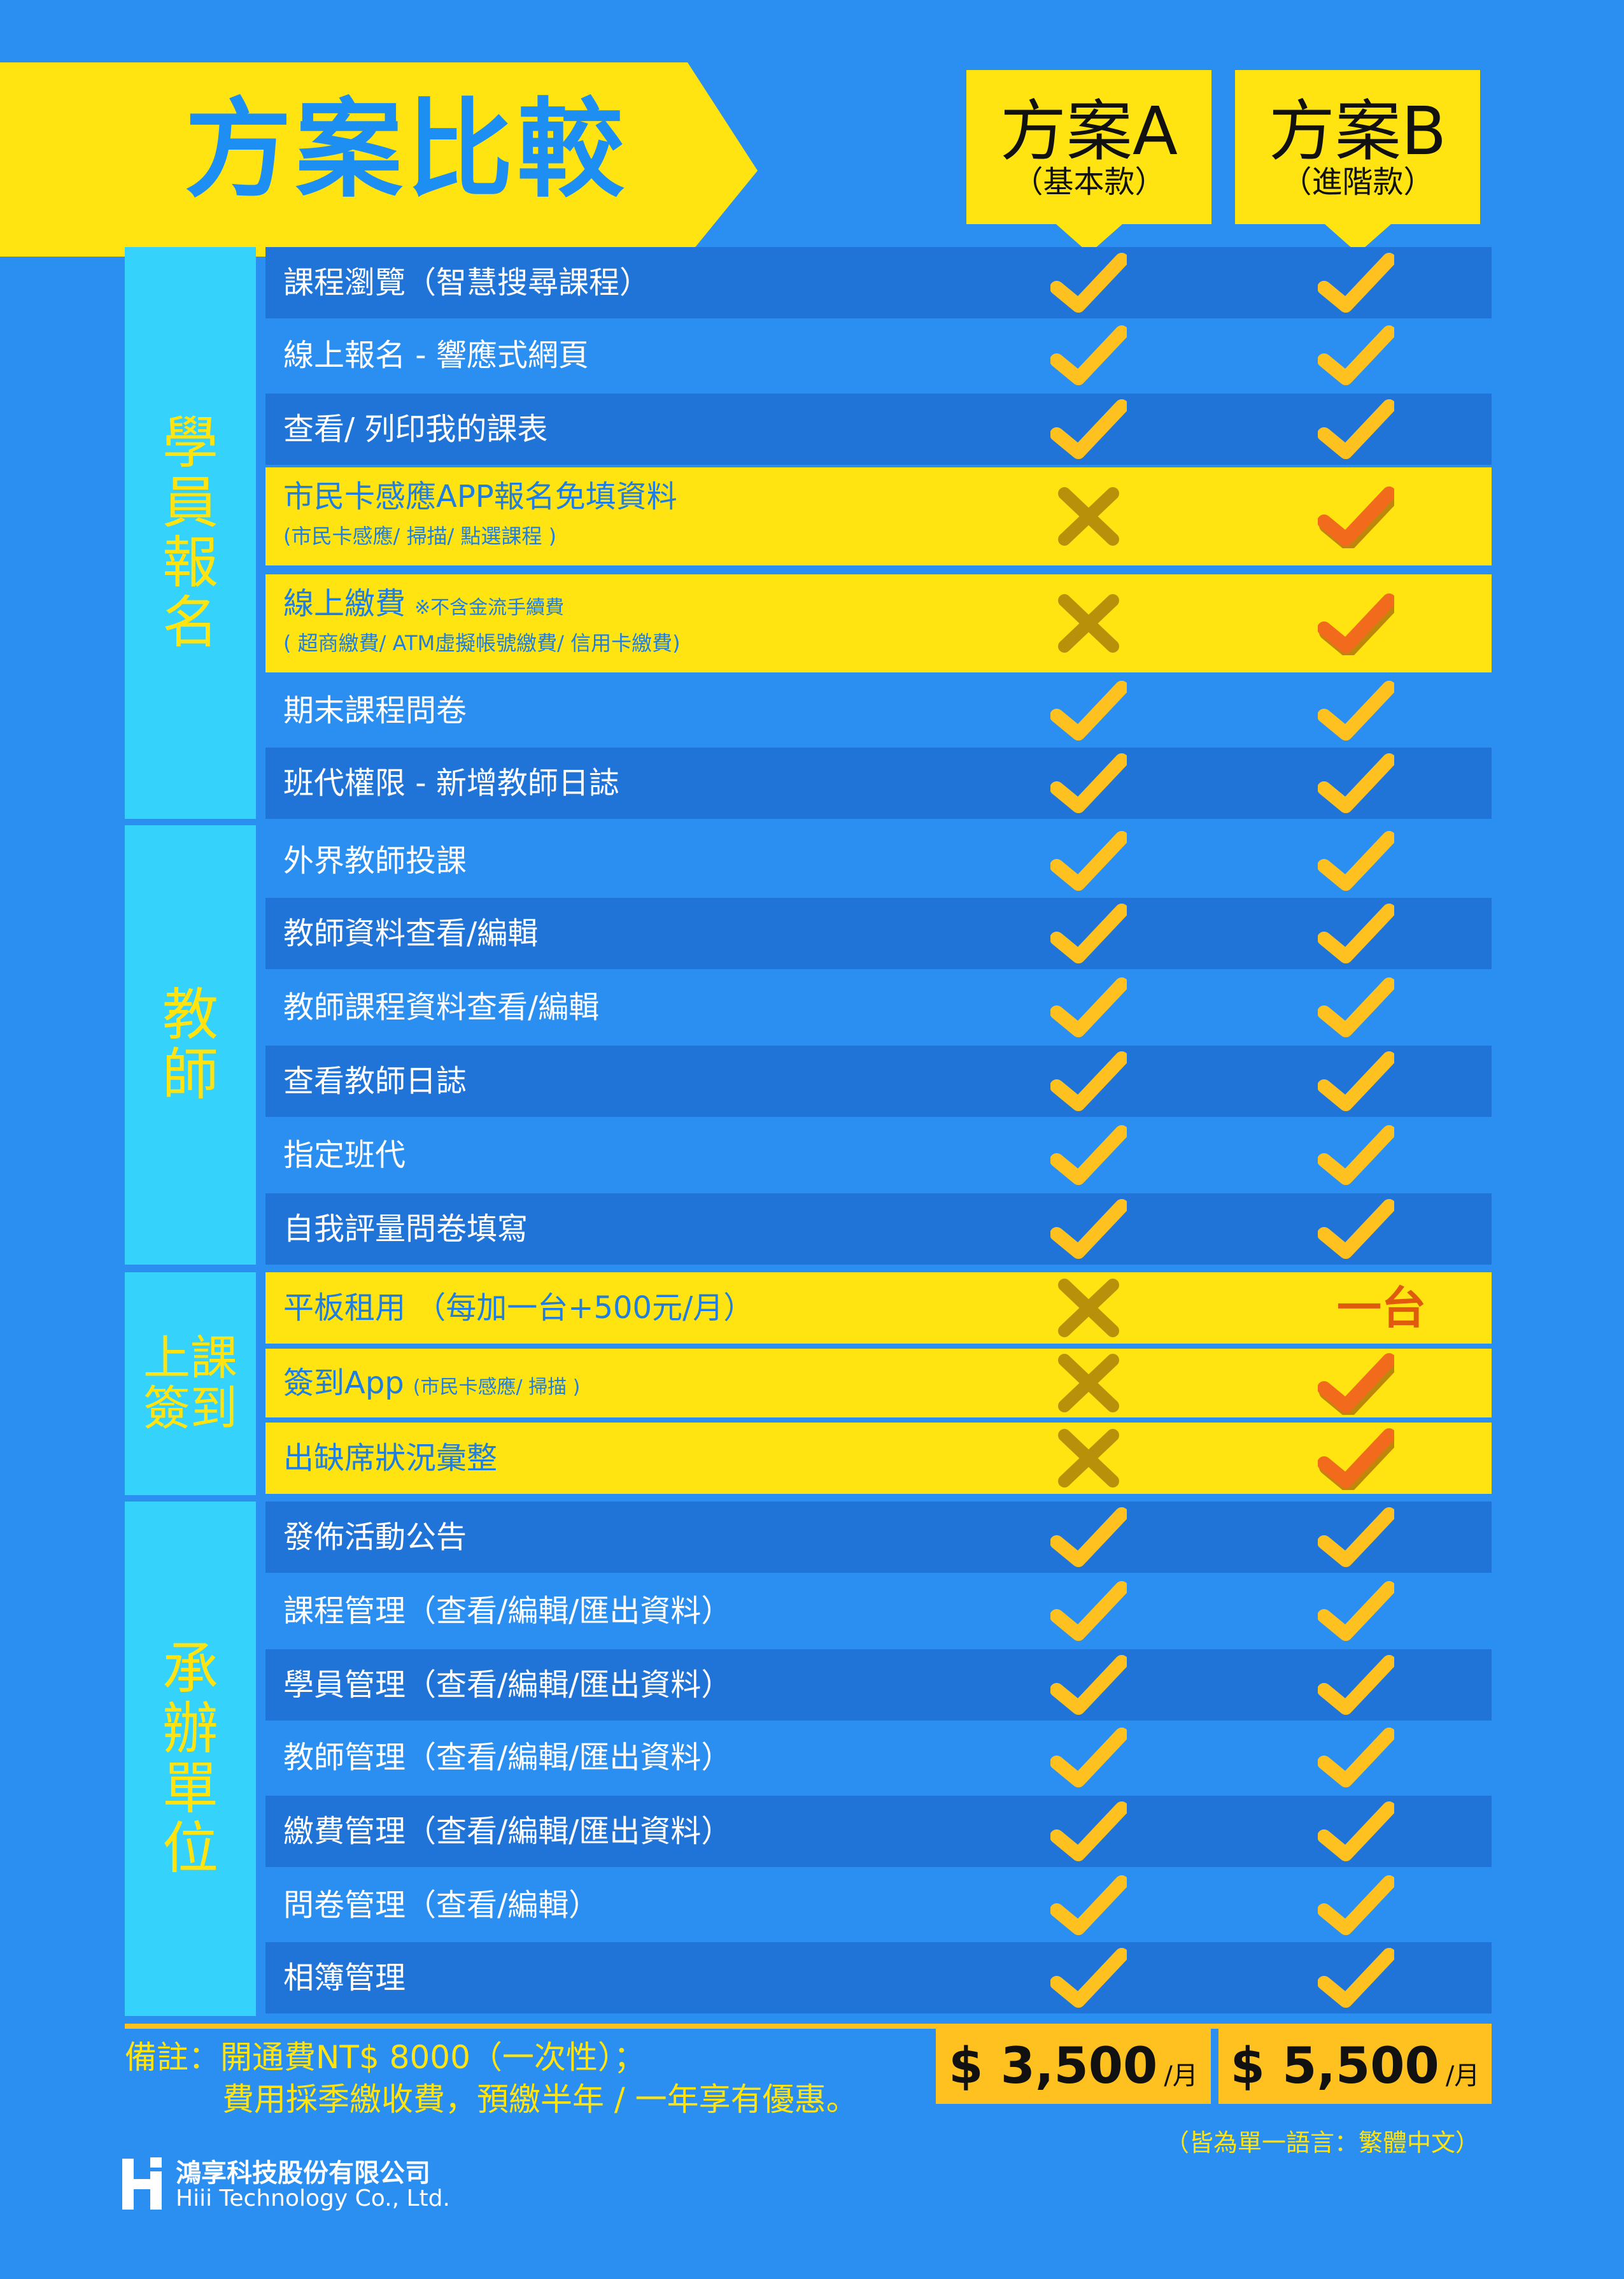 This screenshot has height=2279, width=1624. What do you see at coordinates (878, 1611) in the screenshot?
I see `table-row: 課程管理（查看/編輯/匯出資料）` at bounding box center [878, 1611].